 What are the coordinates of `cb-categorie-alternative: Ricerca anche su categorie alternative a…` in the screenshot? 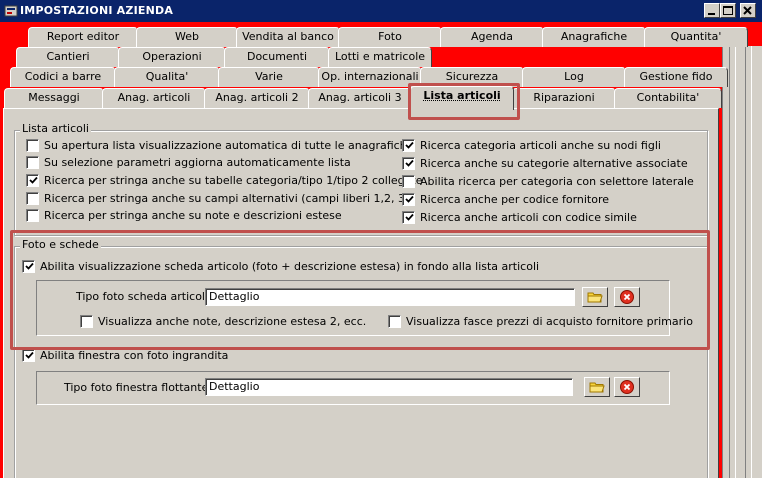 It's located at (545, 163).